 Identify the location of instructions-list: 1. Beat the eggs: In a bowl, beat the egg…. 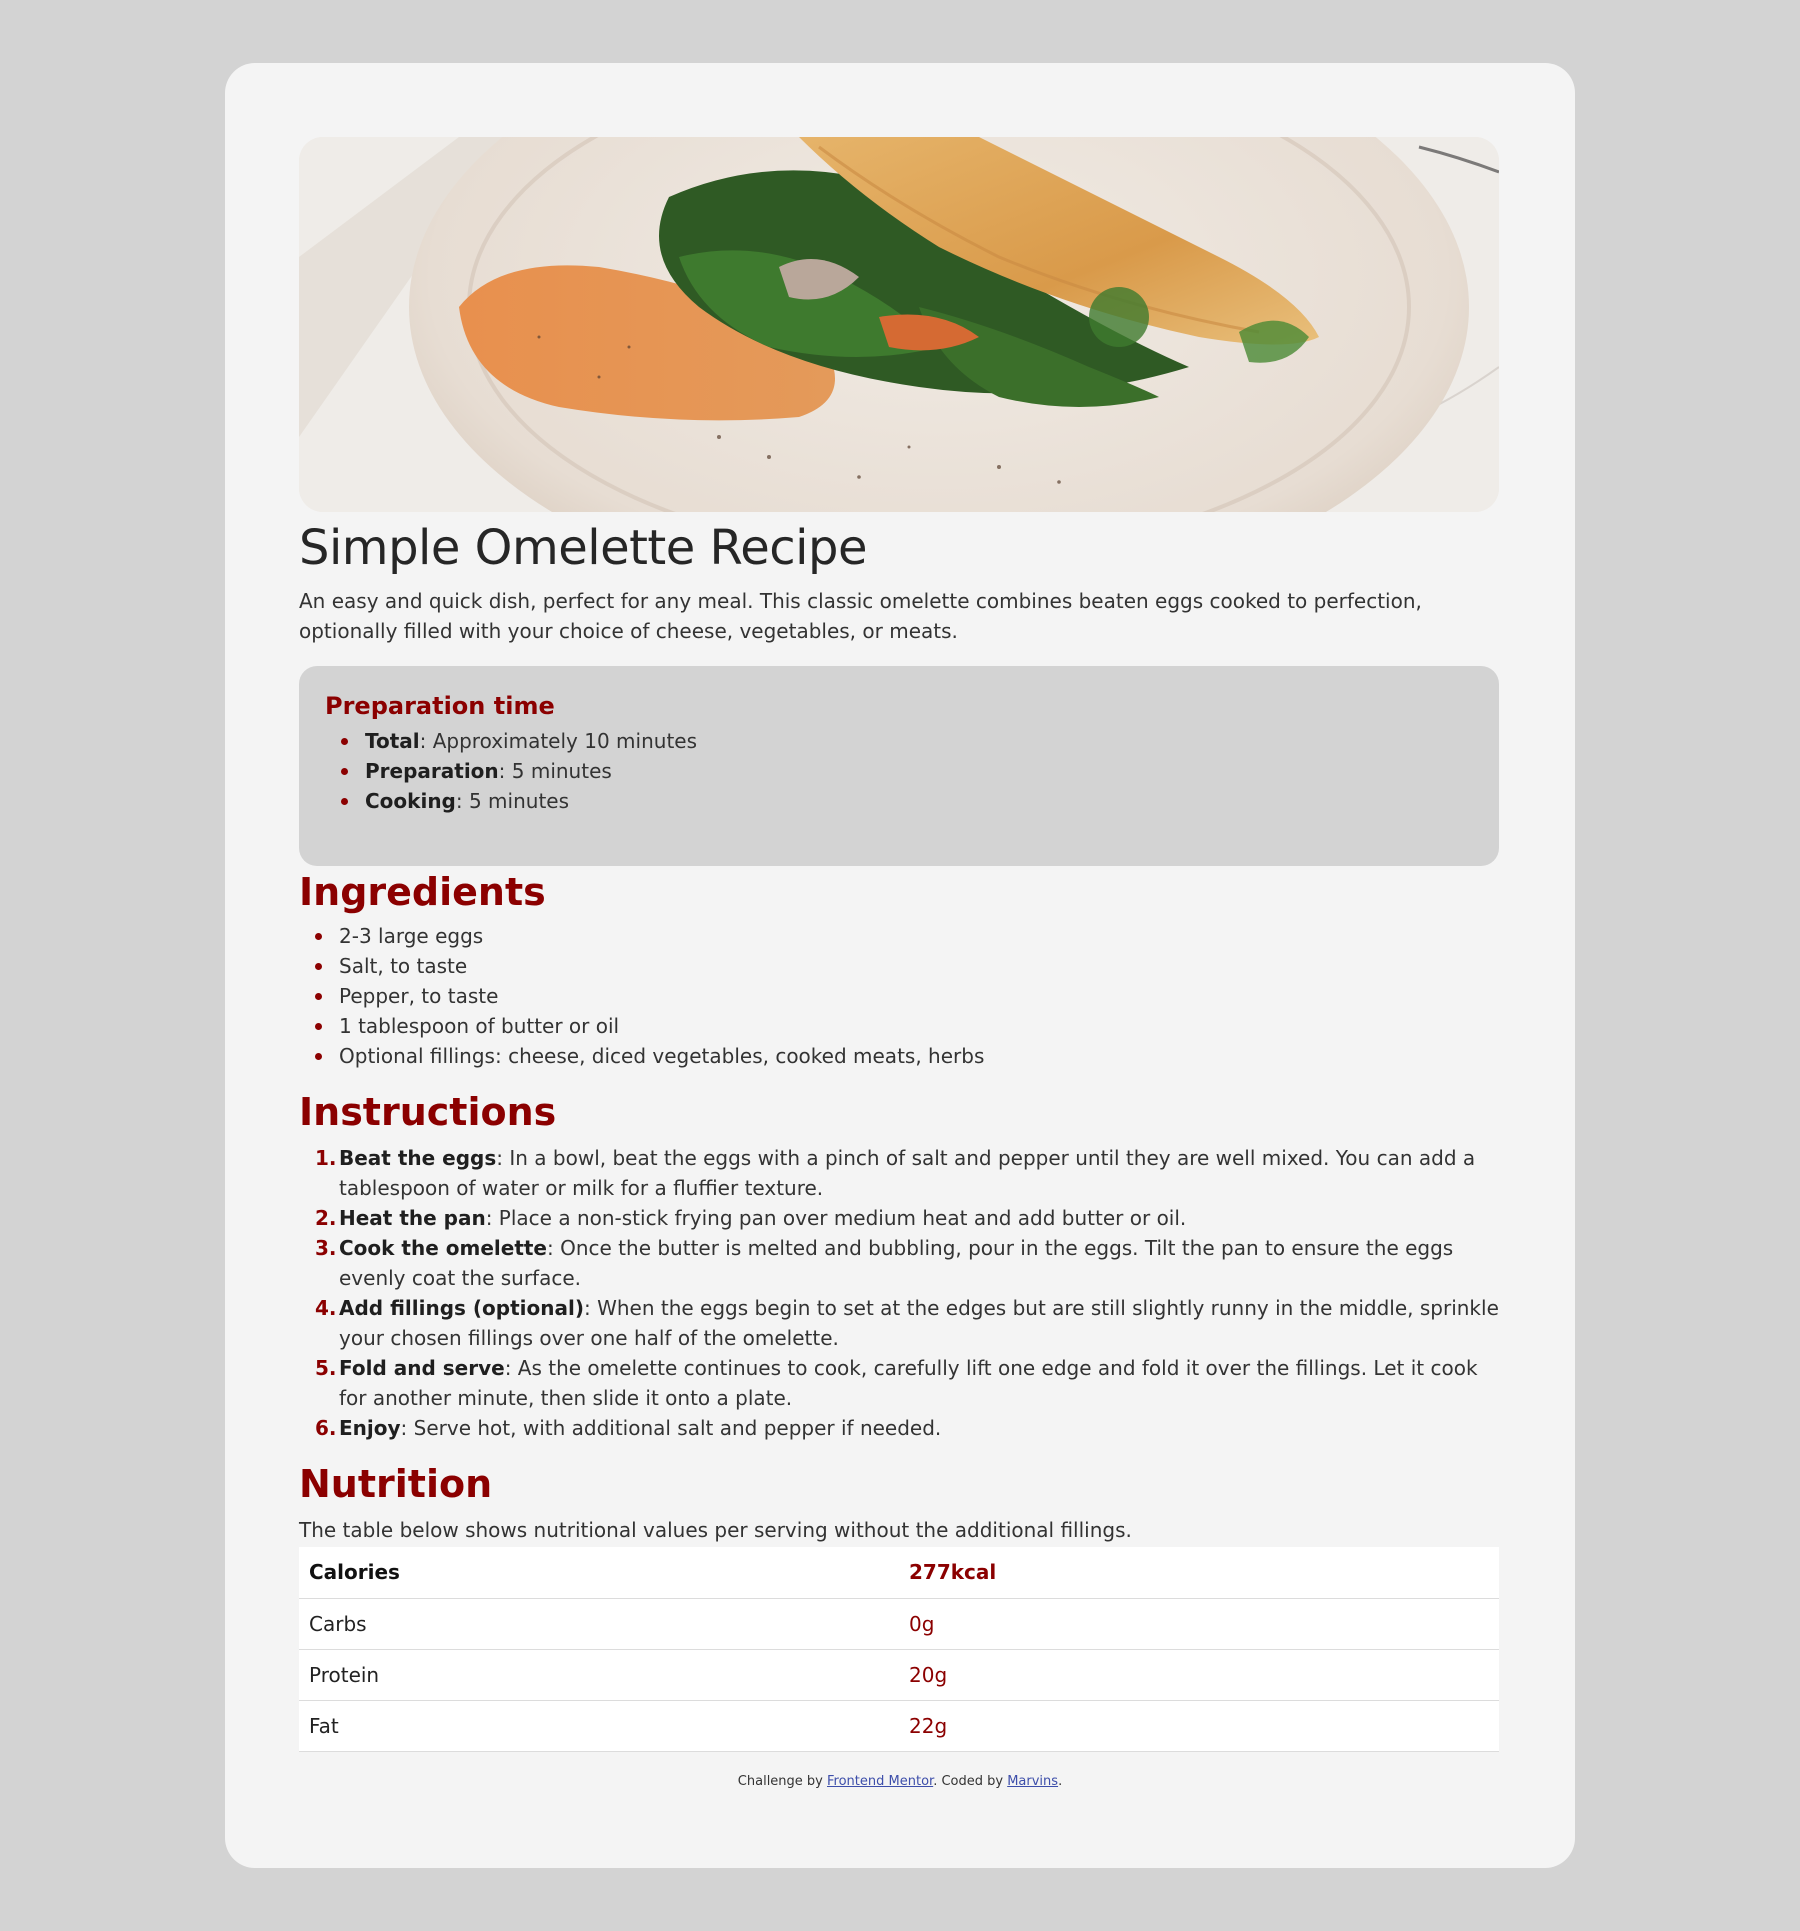
(900, 1293).